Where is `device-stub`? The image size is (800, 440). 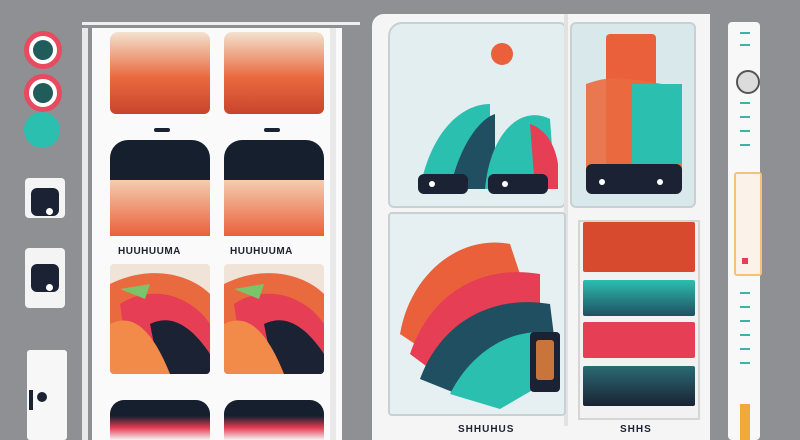
device-stub is located at coordinates (47, 395).